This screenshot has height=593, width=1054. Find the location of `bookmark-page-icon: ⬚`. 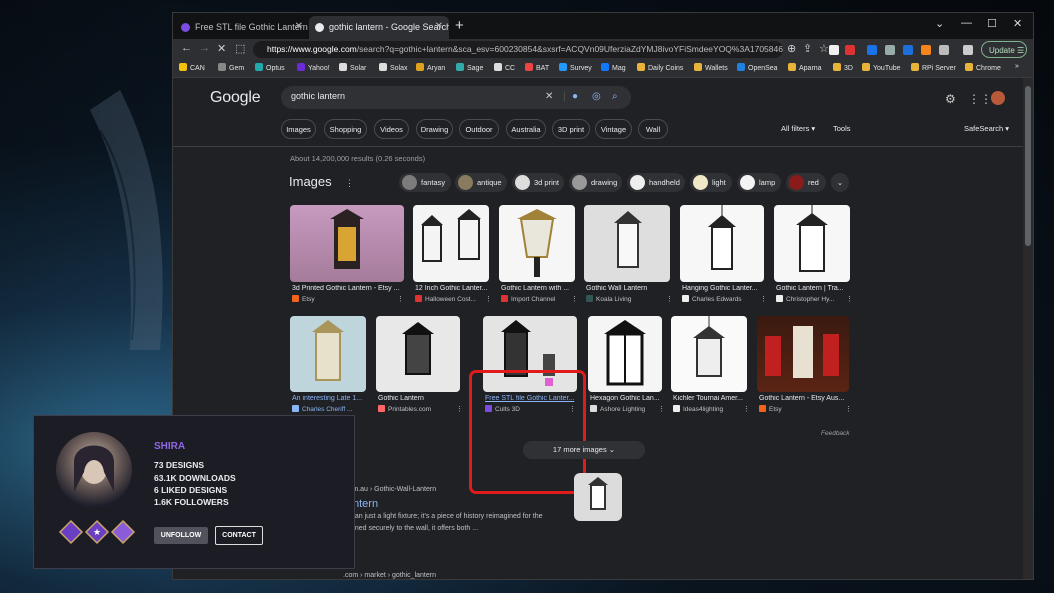

bookmark-page-icon: ⬚ is located at coordinates (240, 48).